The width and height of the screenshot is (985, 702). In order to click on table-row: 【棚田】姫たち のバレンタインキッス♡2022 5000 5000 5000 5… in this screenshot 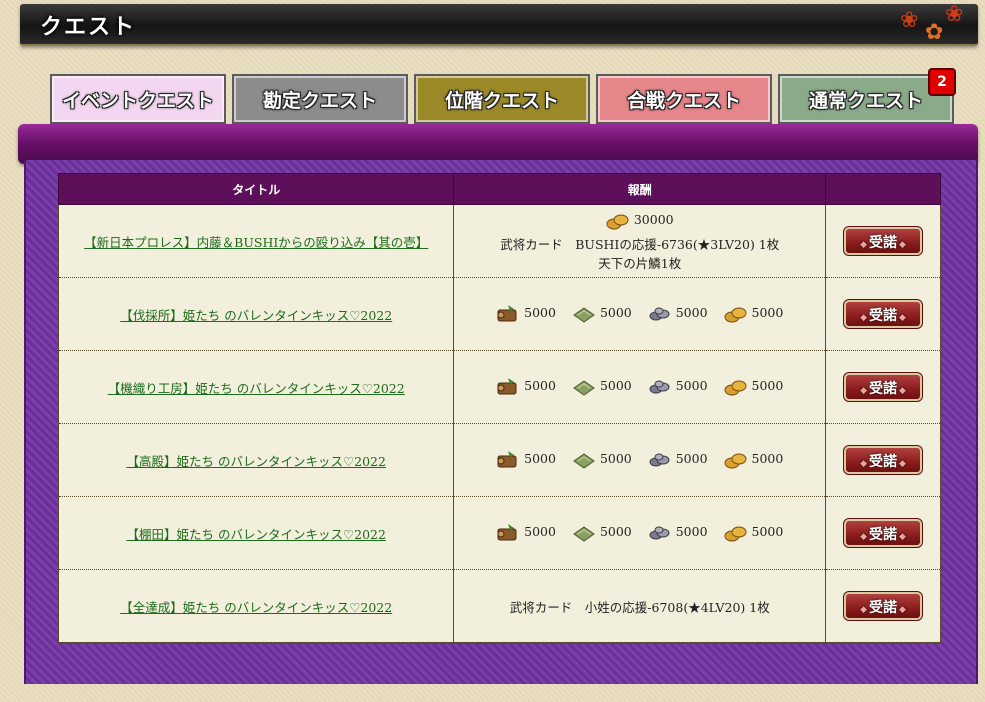, I will do `click(499, 533)`.